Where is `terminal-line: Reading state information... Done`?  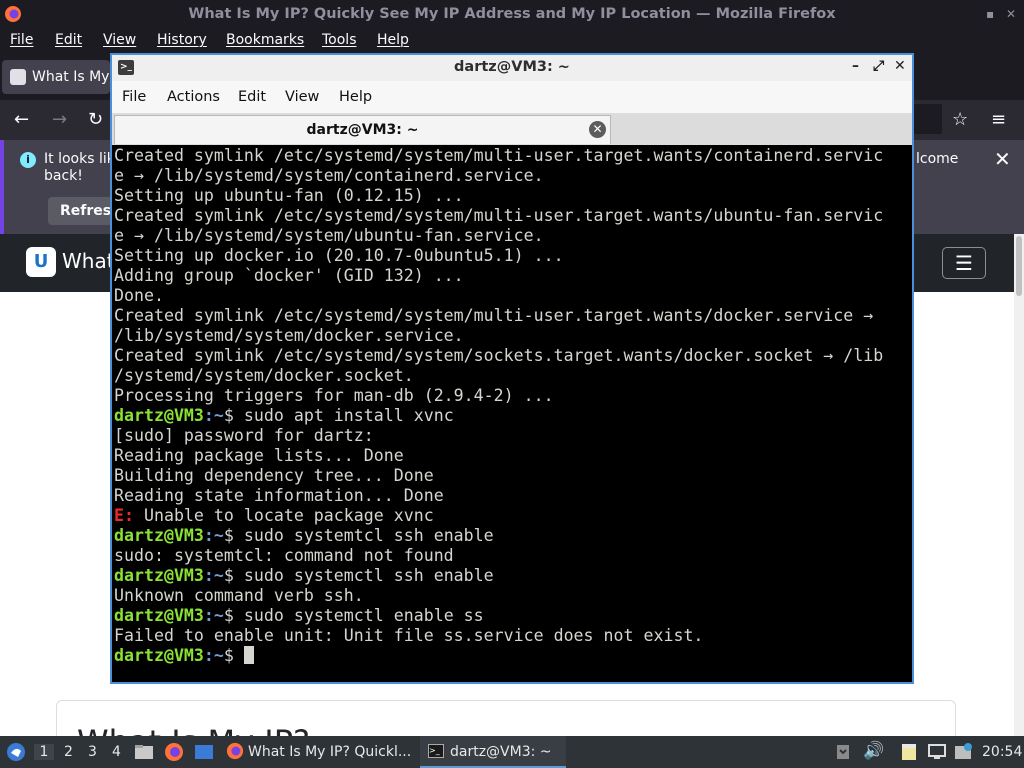
terminal-line: Reading state information... Done is located at coordinates (279, 495).